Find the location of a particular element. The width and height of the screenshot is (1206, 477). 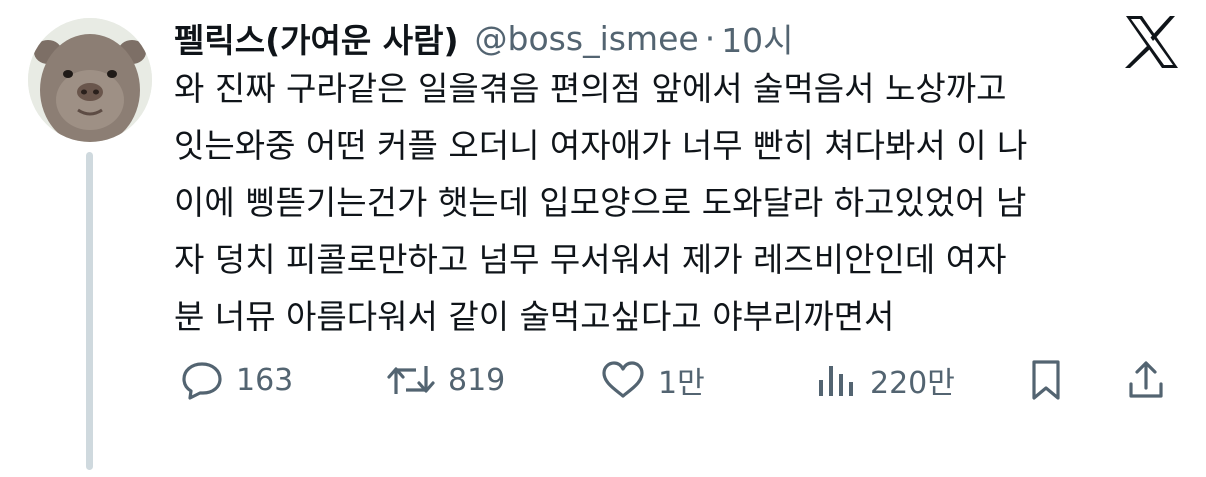

repost-button: 819 is located at coordinates (445, 380).